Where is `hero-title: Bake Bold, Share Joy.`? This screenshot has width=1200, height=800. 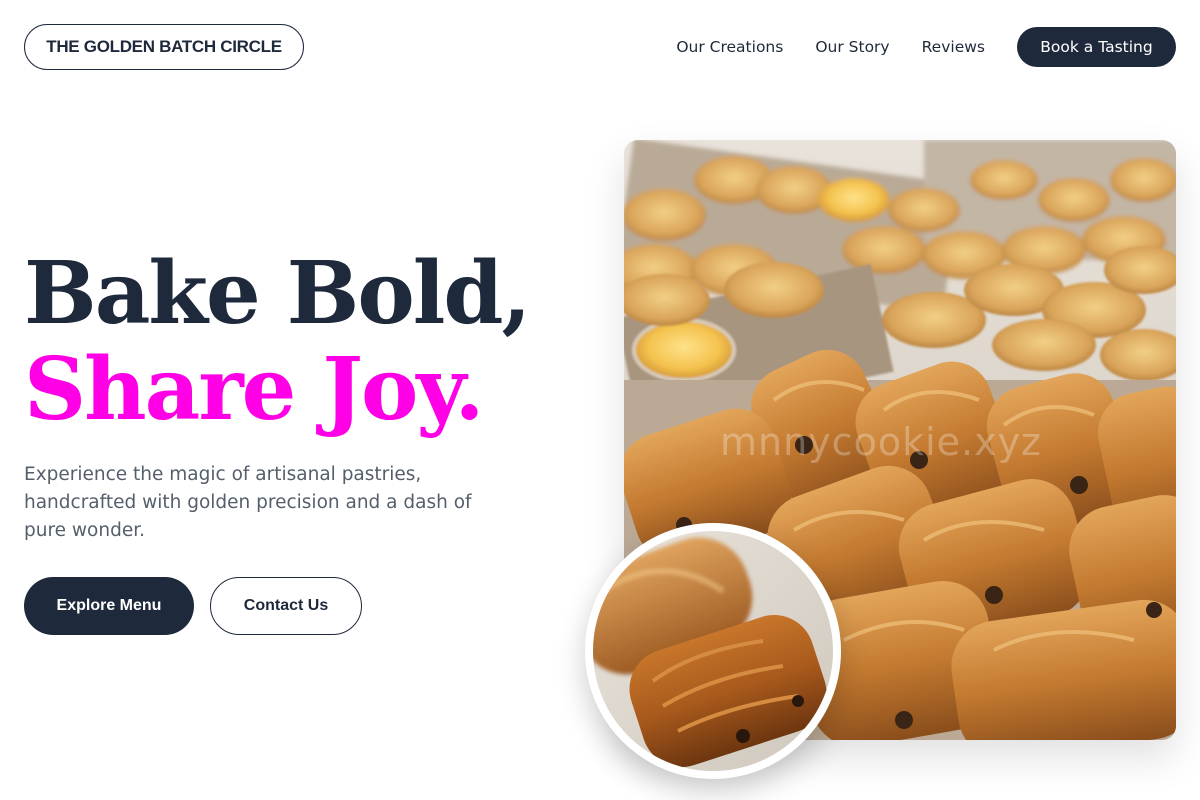
hero-title: Bake Bold, Share Joy. is located at coordinates (304, 342).